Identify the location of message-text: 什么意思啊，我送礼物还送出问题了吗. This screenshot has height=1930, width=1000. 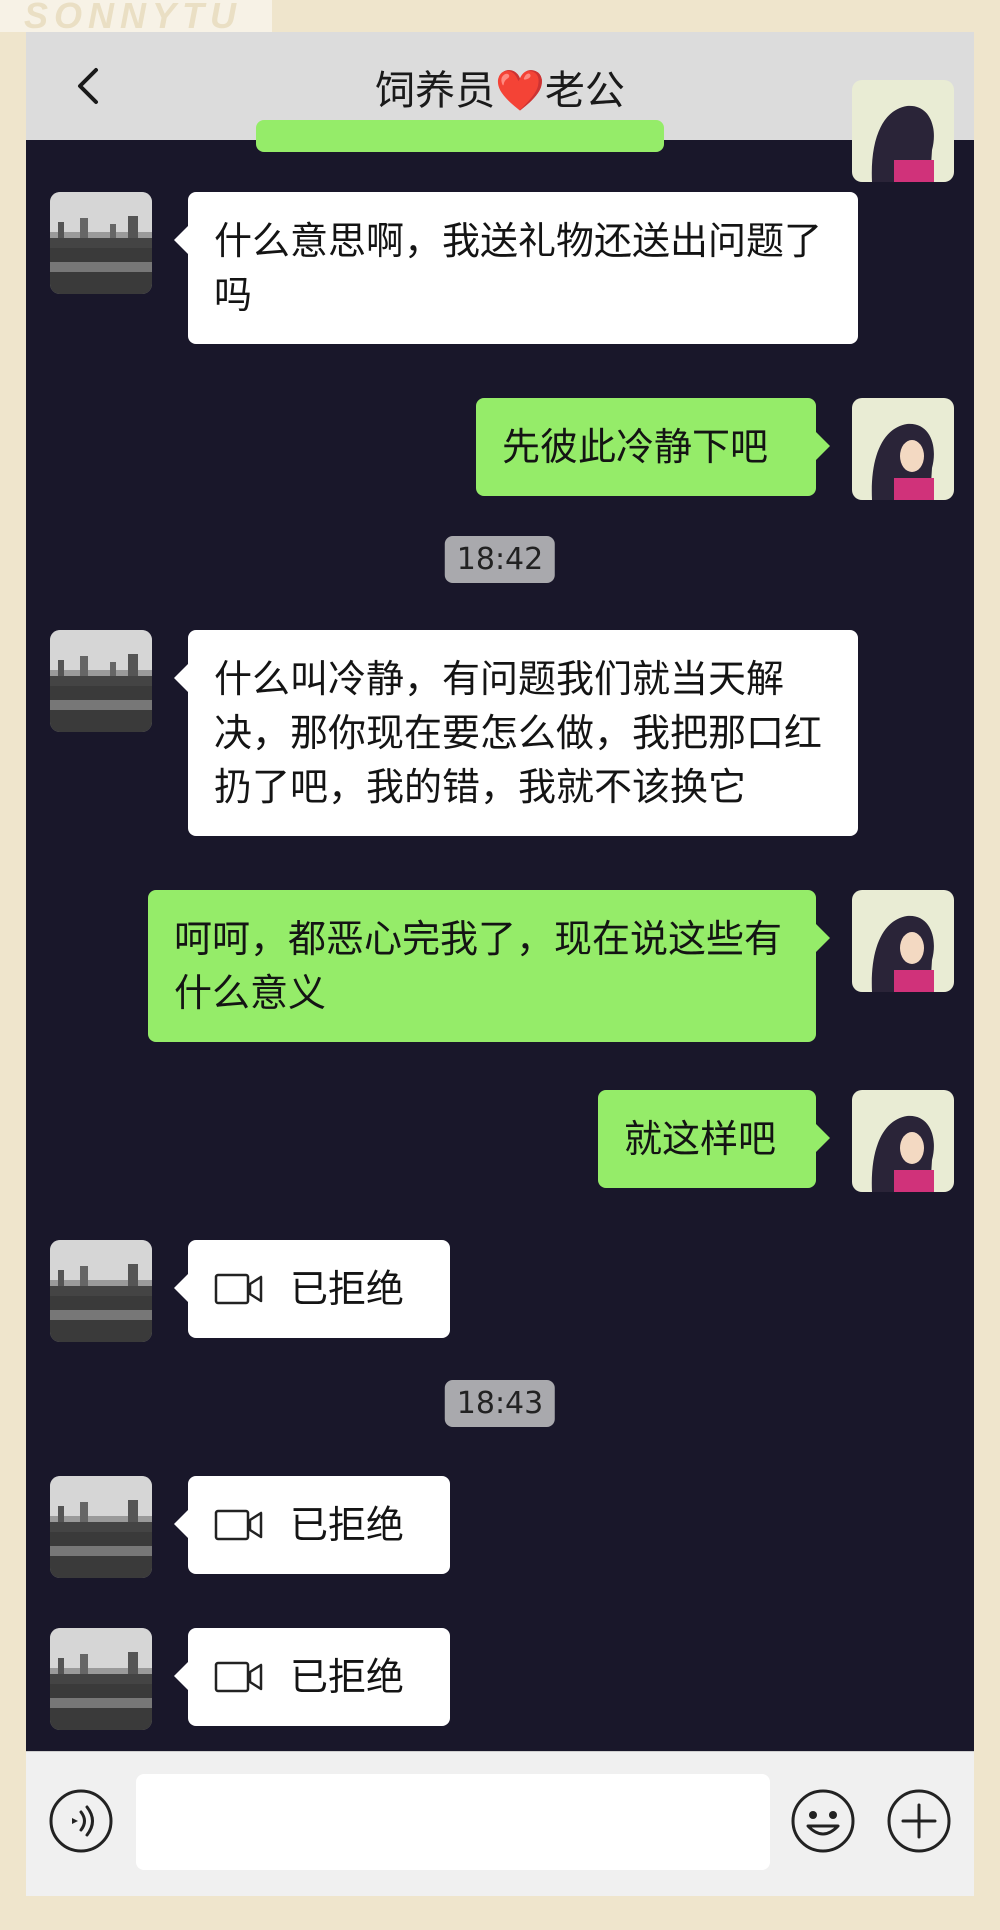
(518, 268).